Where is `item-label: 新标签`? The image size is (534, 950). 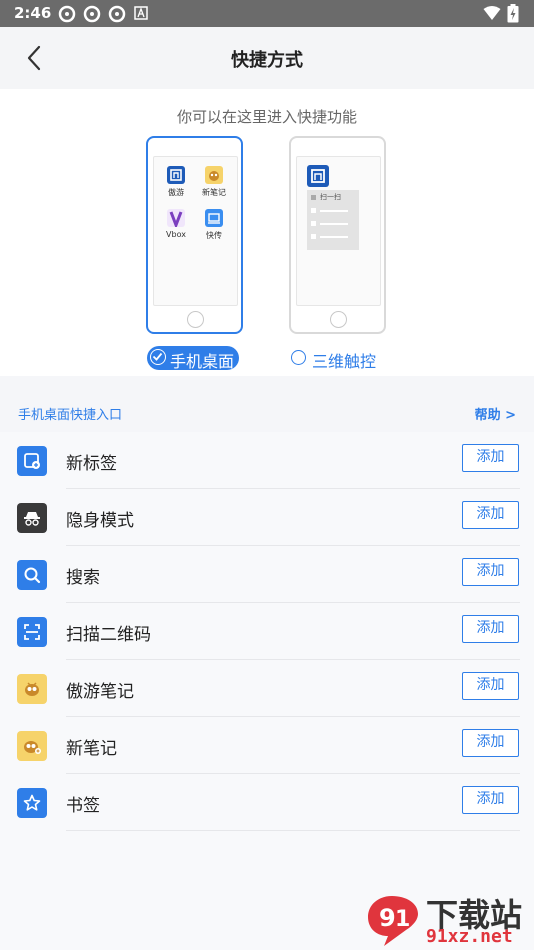 item-label: 新标签 is located at coordinates (91, 464).